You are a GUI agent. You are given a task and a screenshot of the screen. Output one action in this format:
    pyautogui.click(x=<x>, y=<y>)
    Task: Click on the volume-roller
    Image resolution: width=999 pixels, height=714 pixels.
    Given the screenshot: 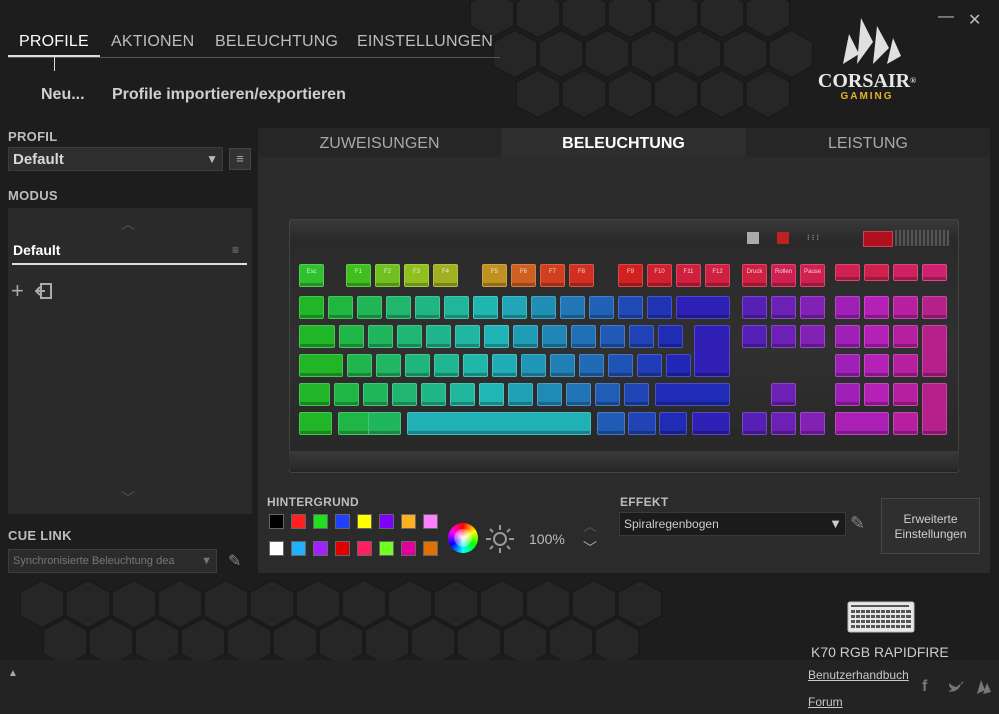 What is the action you would take?
    pyautogui.click(x=922, y=238)
    